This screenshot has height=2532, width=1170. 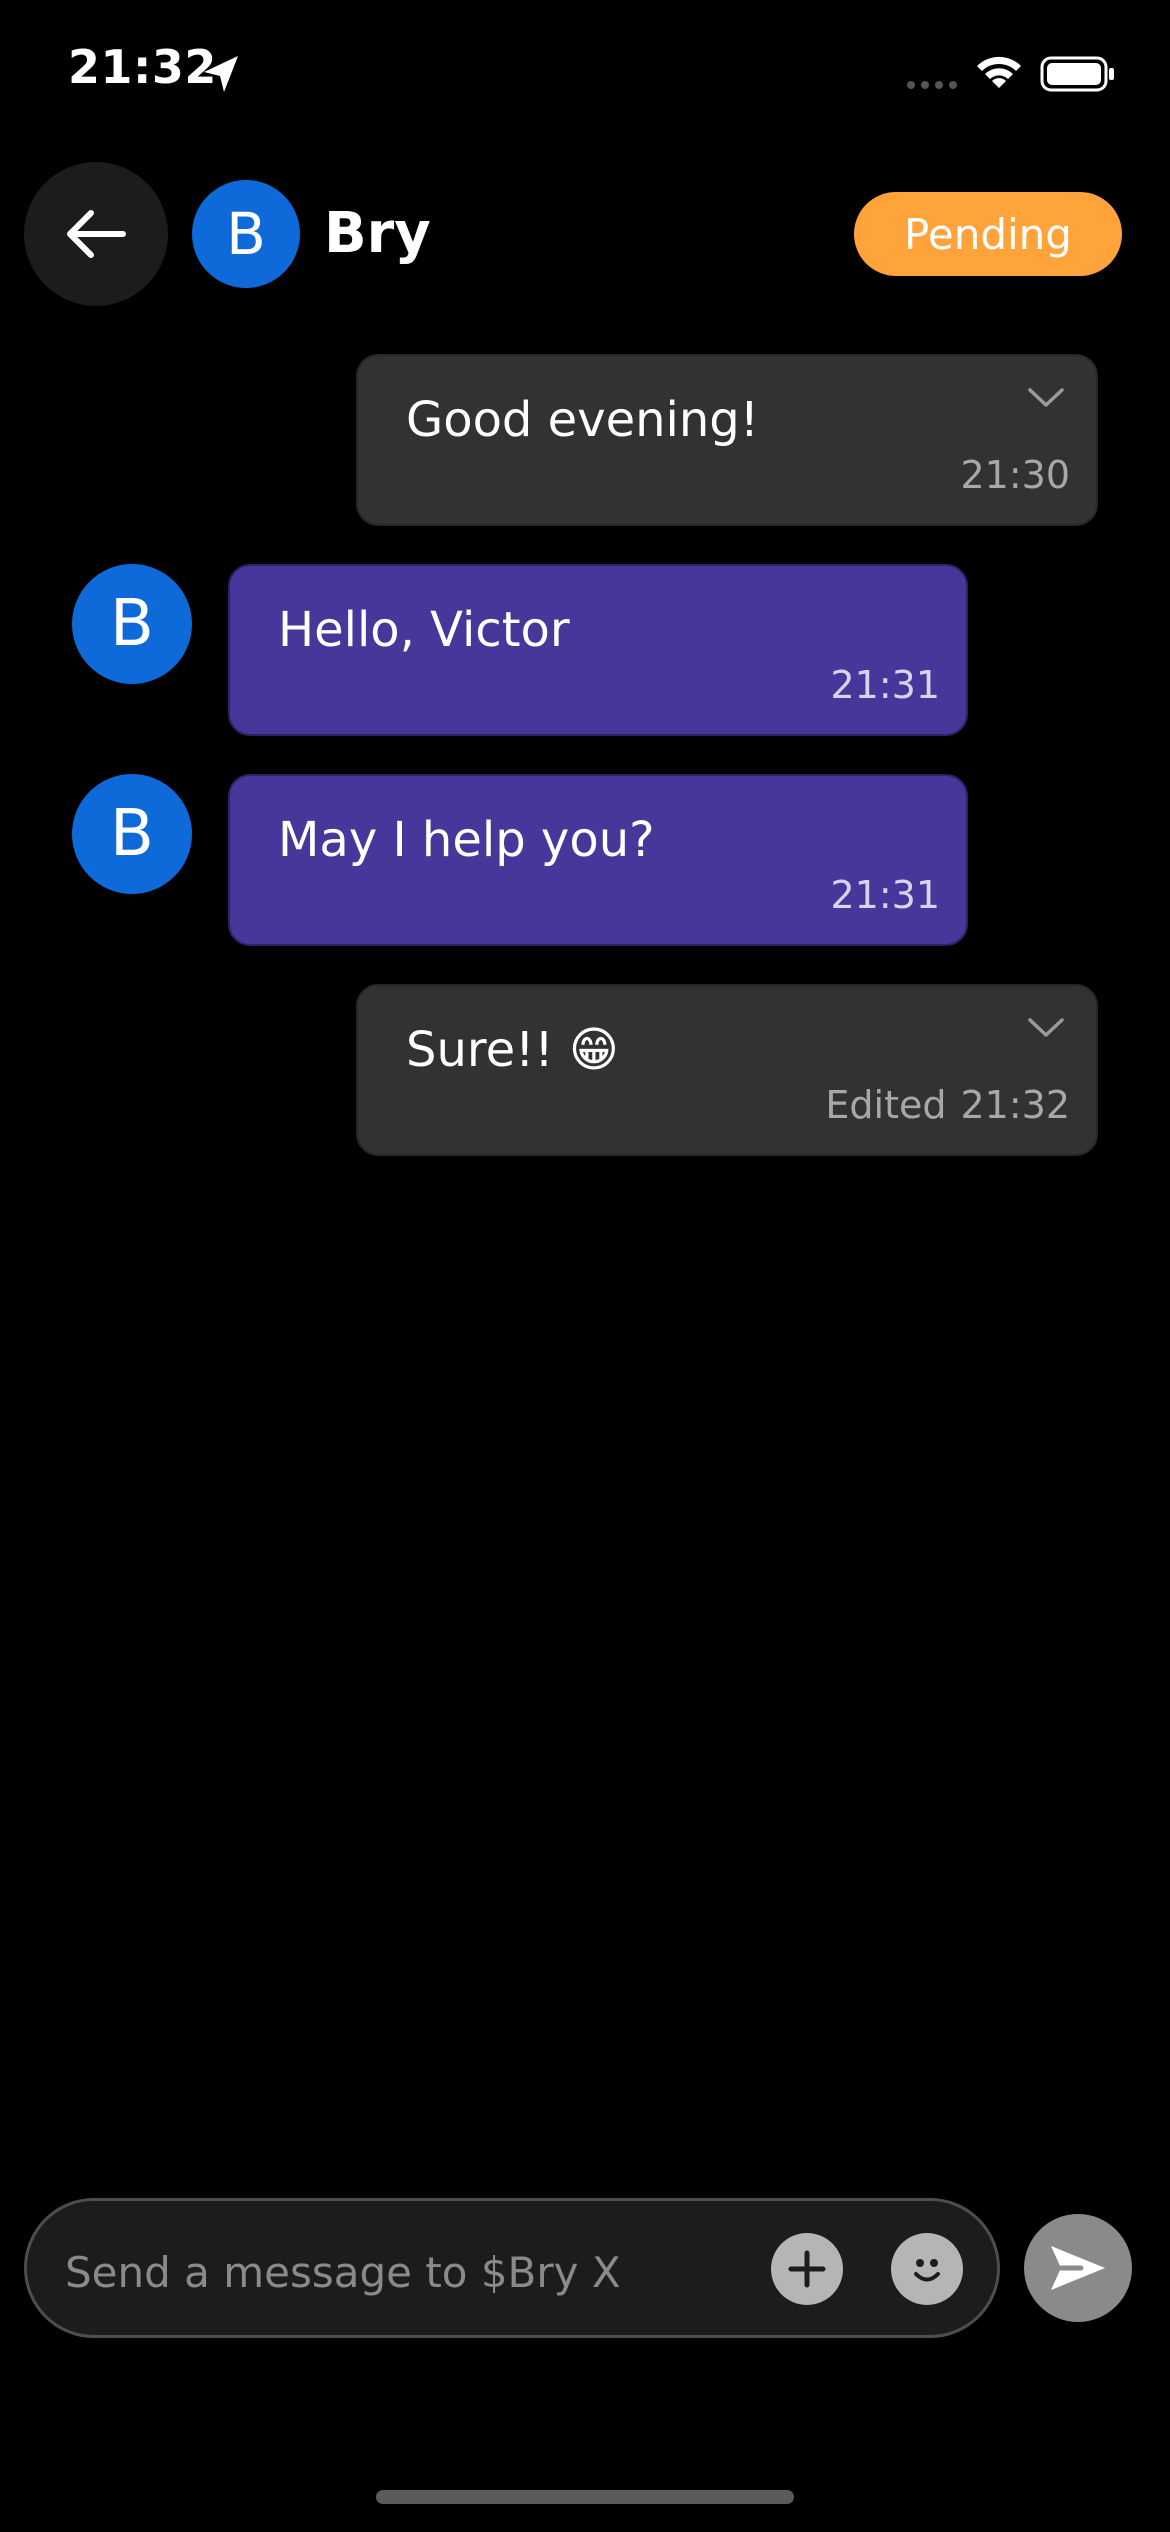 What do you see at coordinates (466, 840) in the screenshot?
I see `message-text: May I help you?` at bounding box center [466, 840].